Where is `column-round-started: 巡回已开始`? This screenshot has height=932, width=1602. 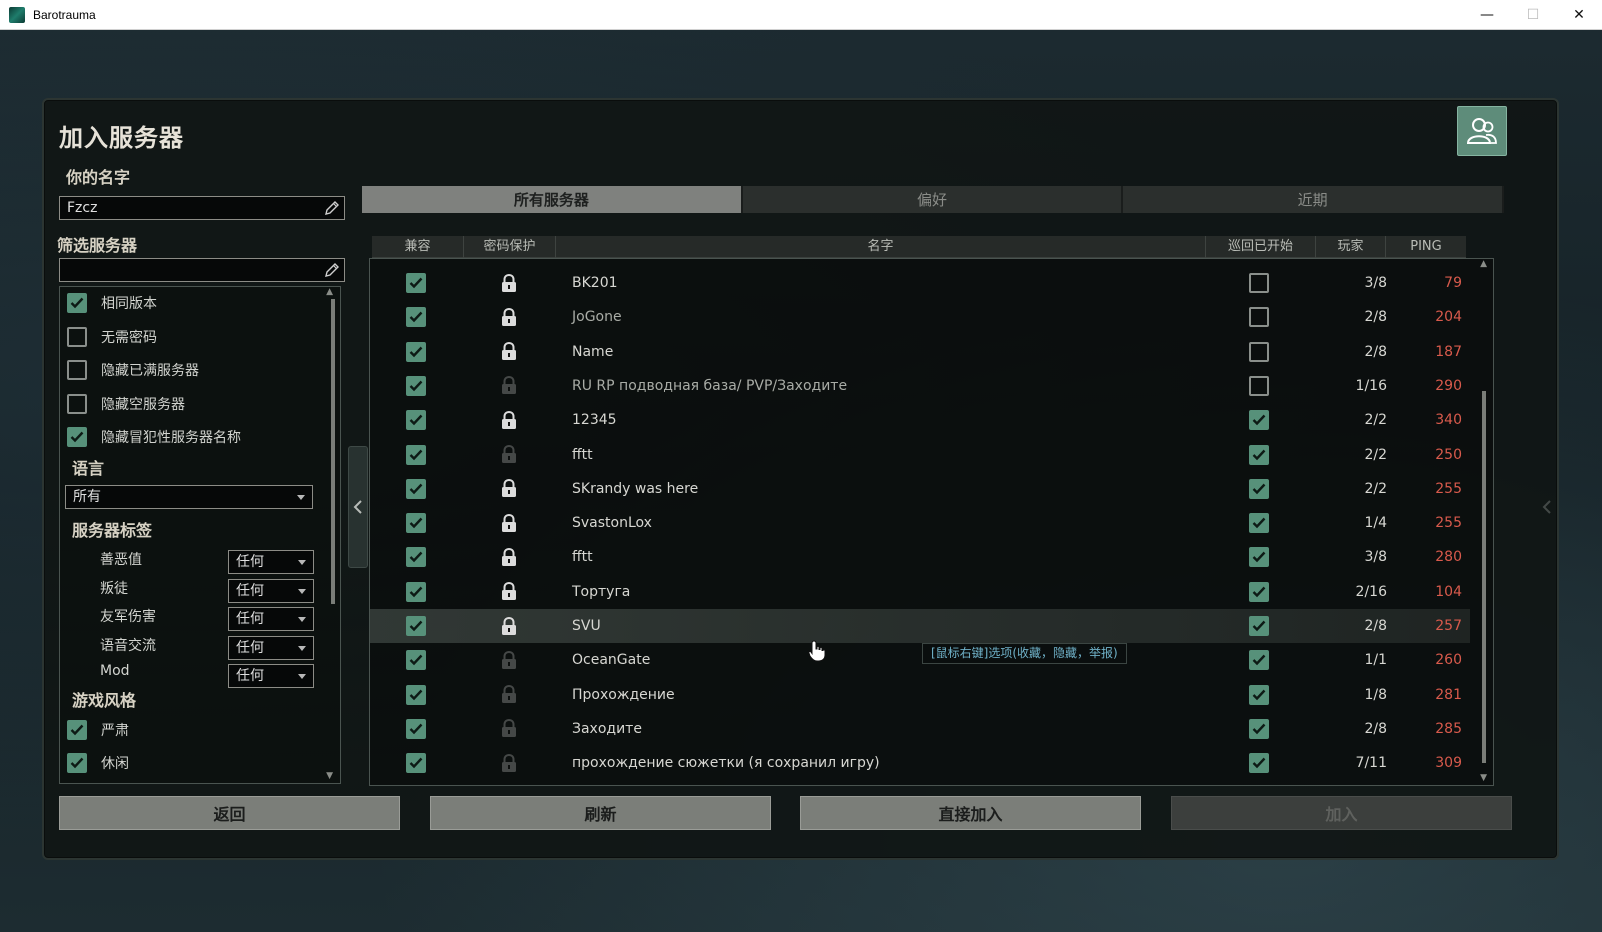
column-round-started: 巡回已开始 is located at coordinates (1261, 247).